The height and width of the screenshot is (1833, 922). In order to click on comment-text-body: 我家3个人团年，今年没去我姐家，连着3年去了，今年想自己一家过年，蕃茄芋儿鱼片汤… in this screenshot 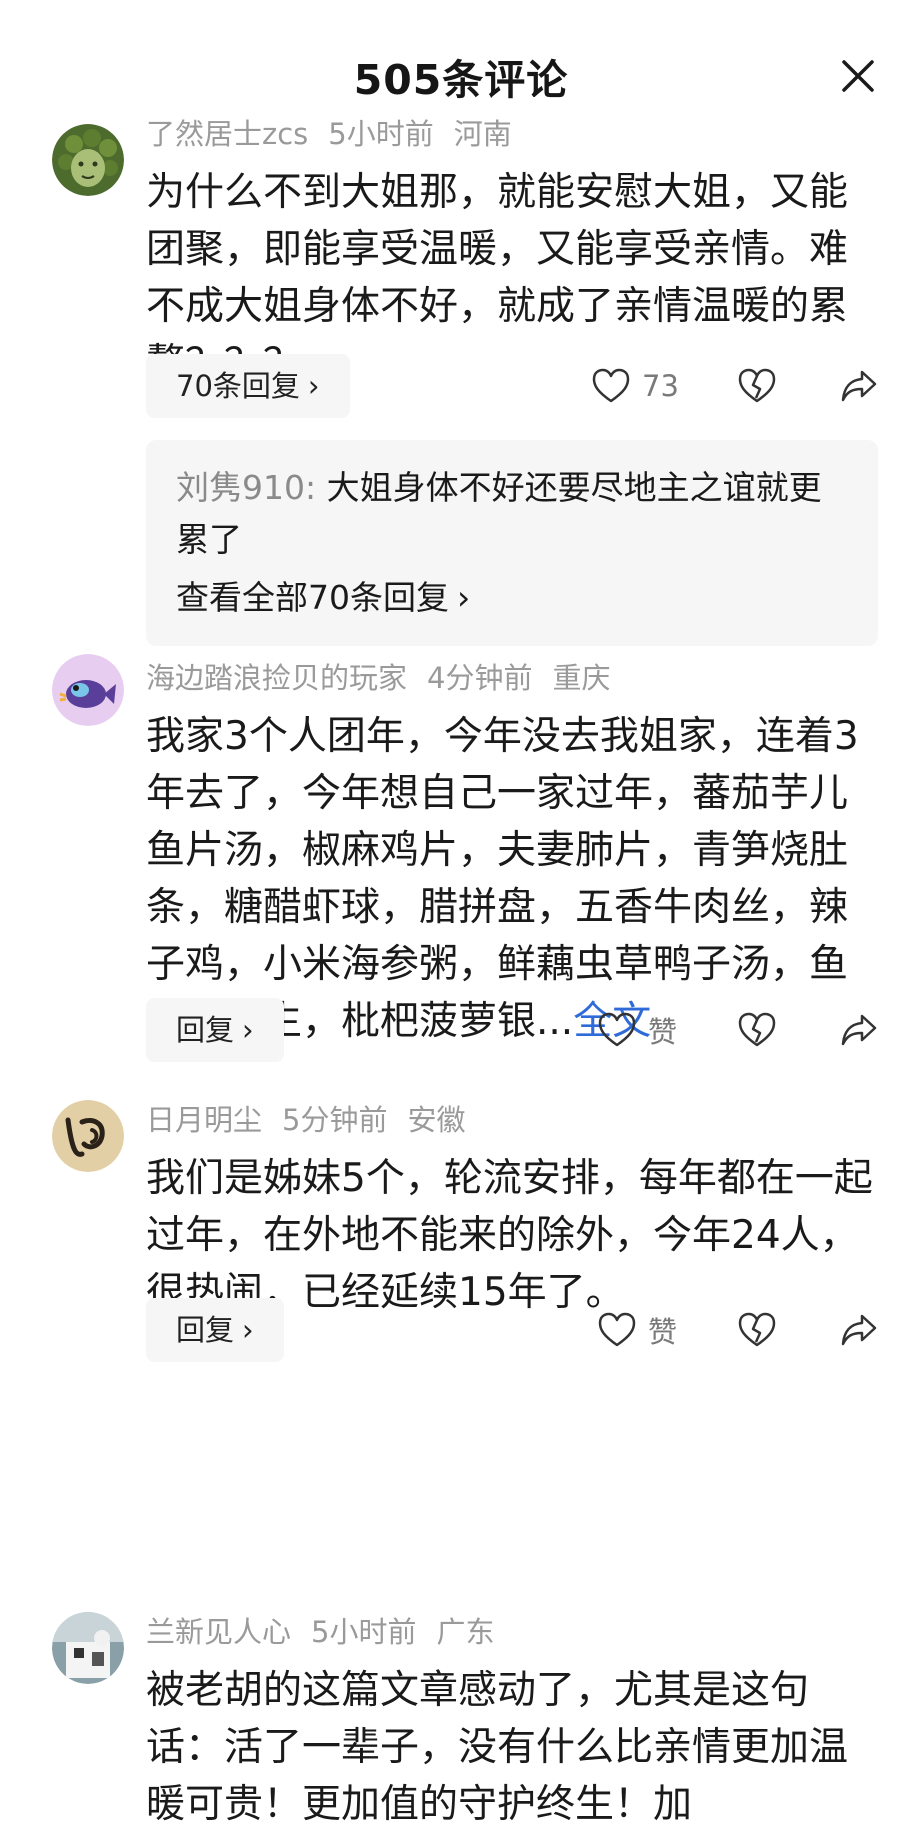, I will do `click(502, 879)`.